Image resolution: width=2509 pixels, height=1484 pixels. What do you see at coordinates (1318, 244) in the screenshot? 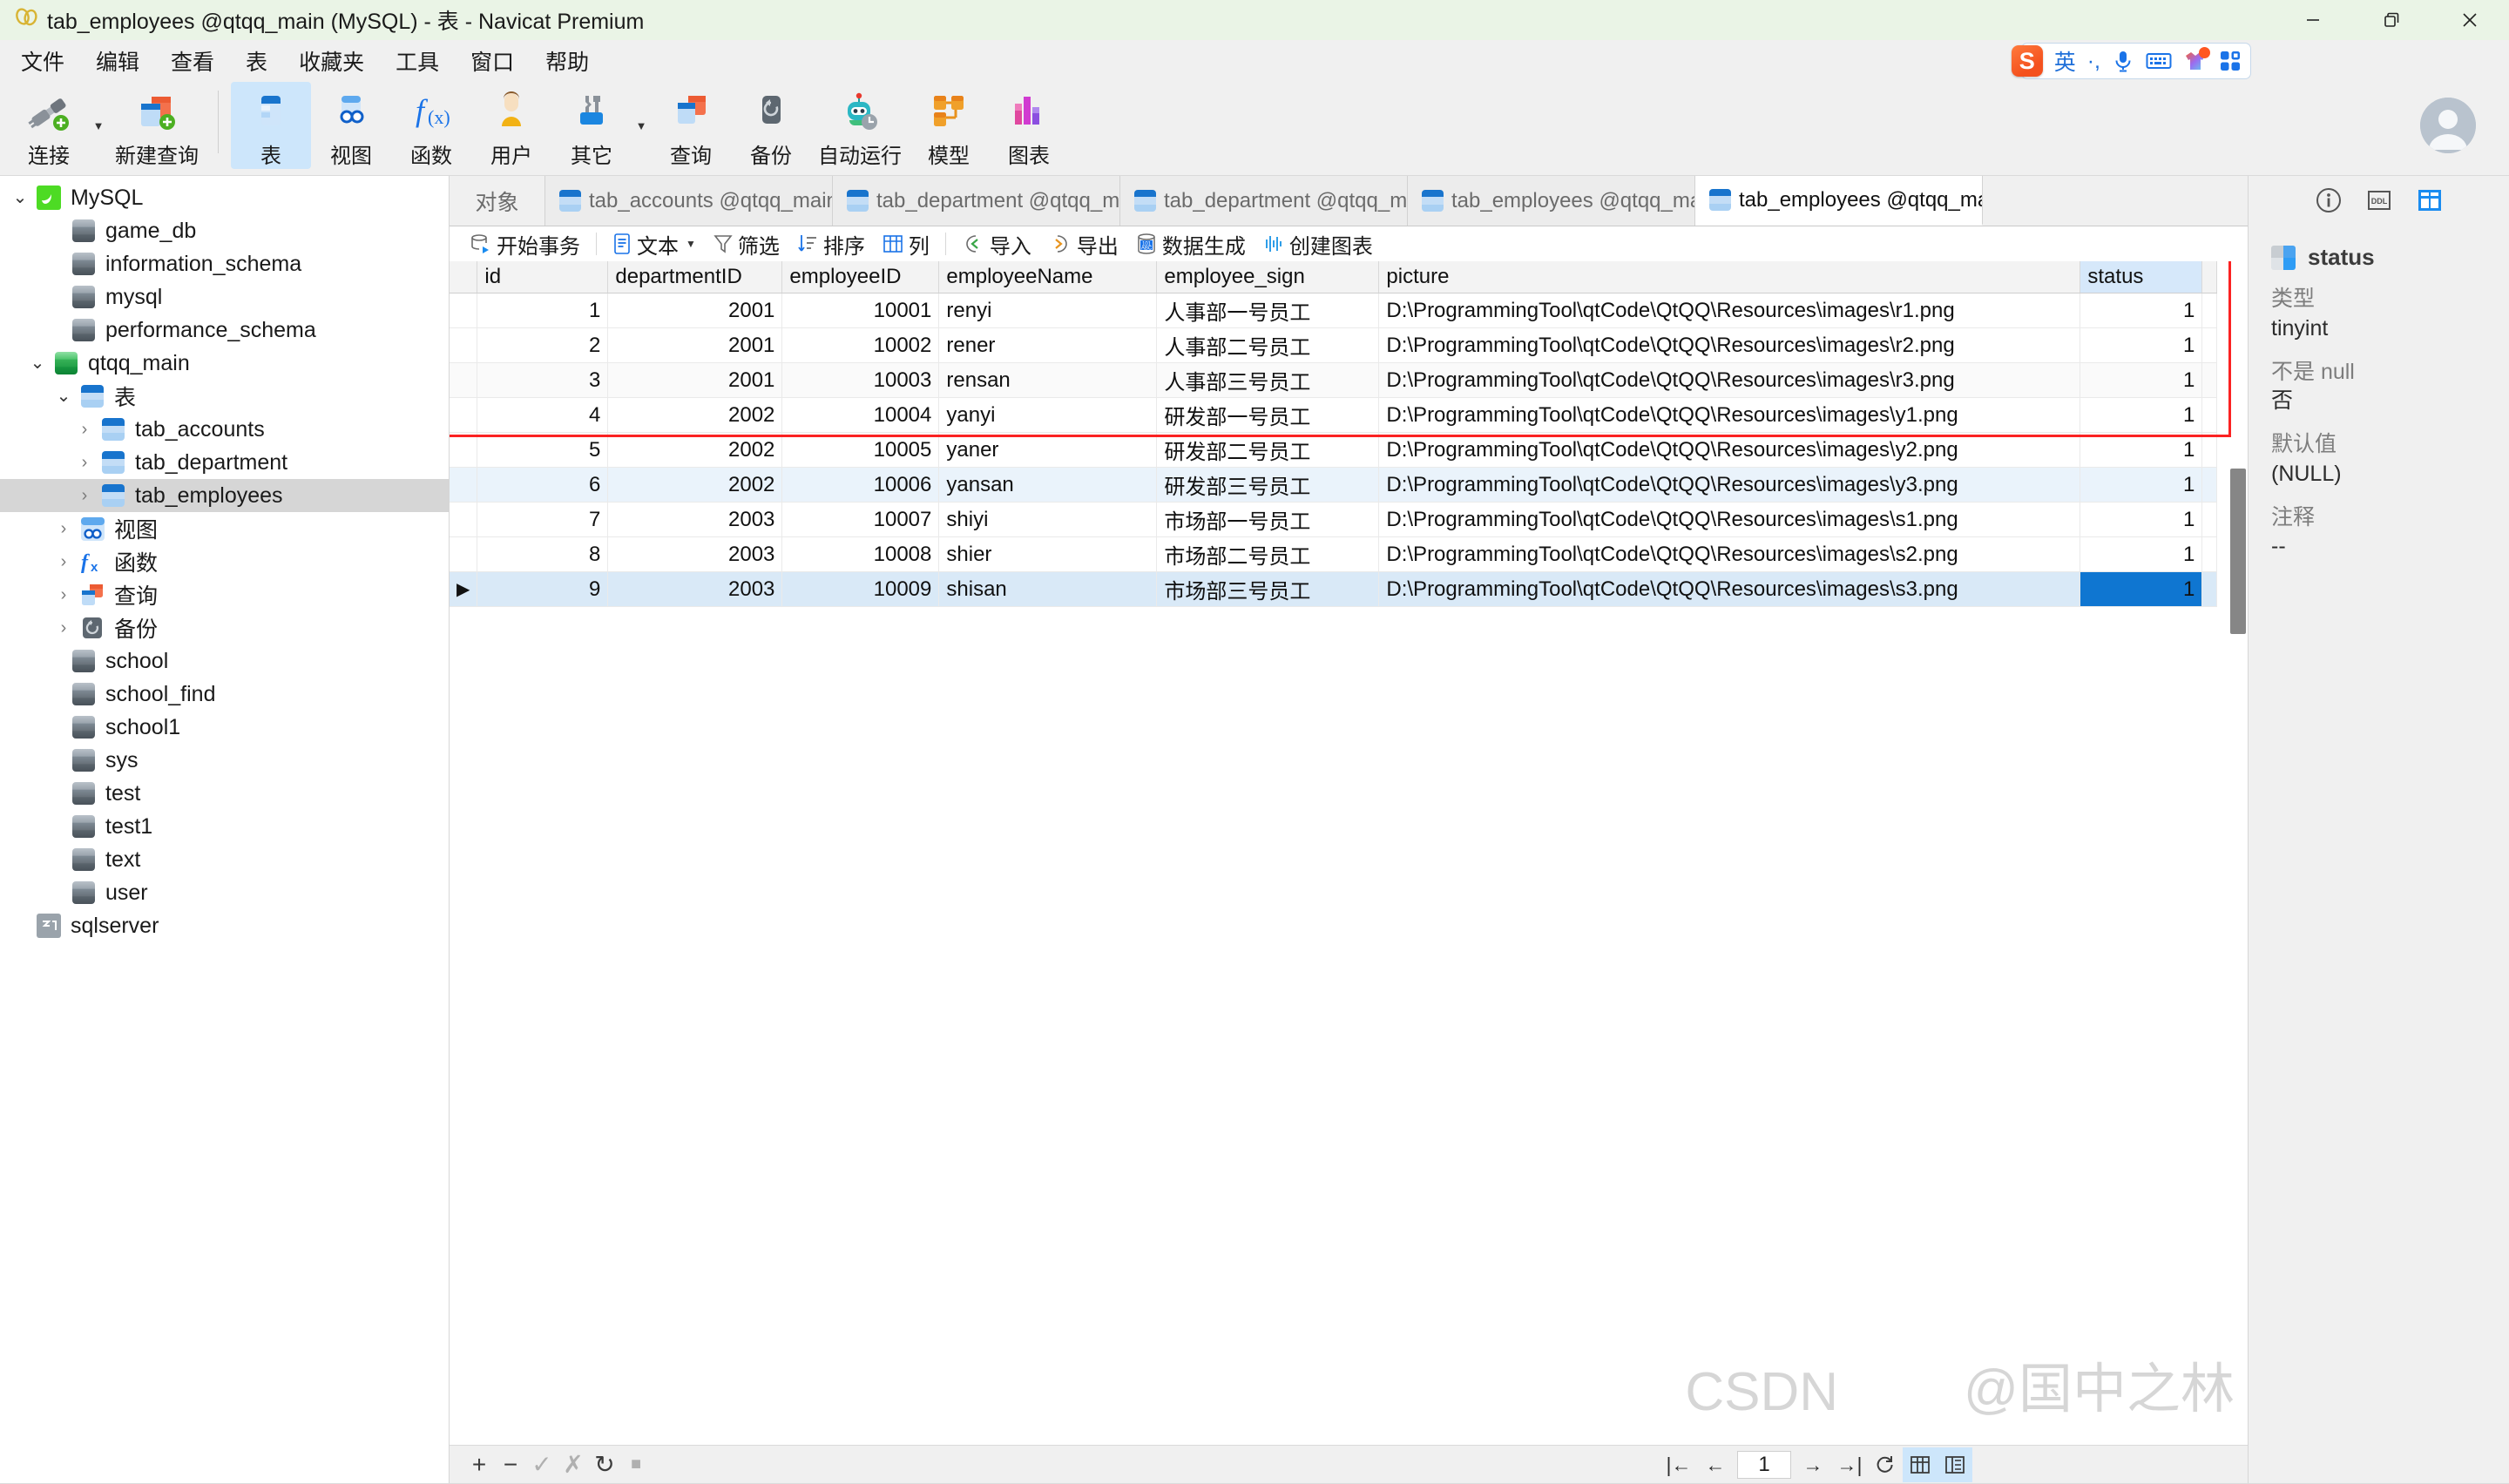
I see `create-chart-button: 创建图表` at bounding box center [1318, 244].